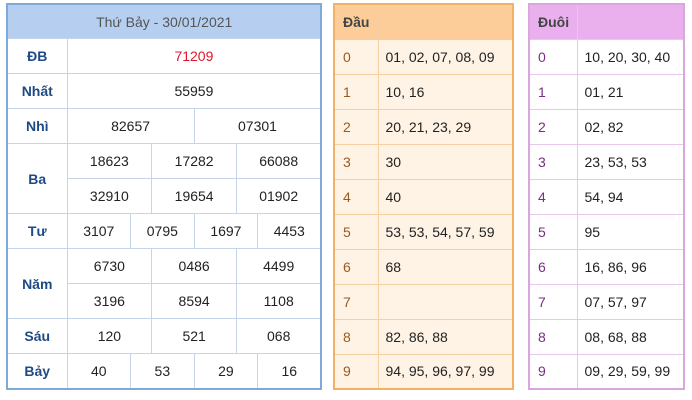 The image size is (692, 400). I want to click on dau-values: 20, 21, 23, 29, so click(445, 126).